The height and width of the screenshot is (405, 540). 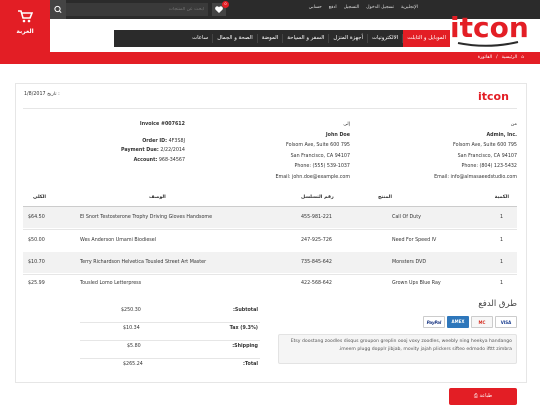 I want to click on divider, so click(x=270, y=108).